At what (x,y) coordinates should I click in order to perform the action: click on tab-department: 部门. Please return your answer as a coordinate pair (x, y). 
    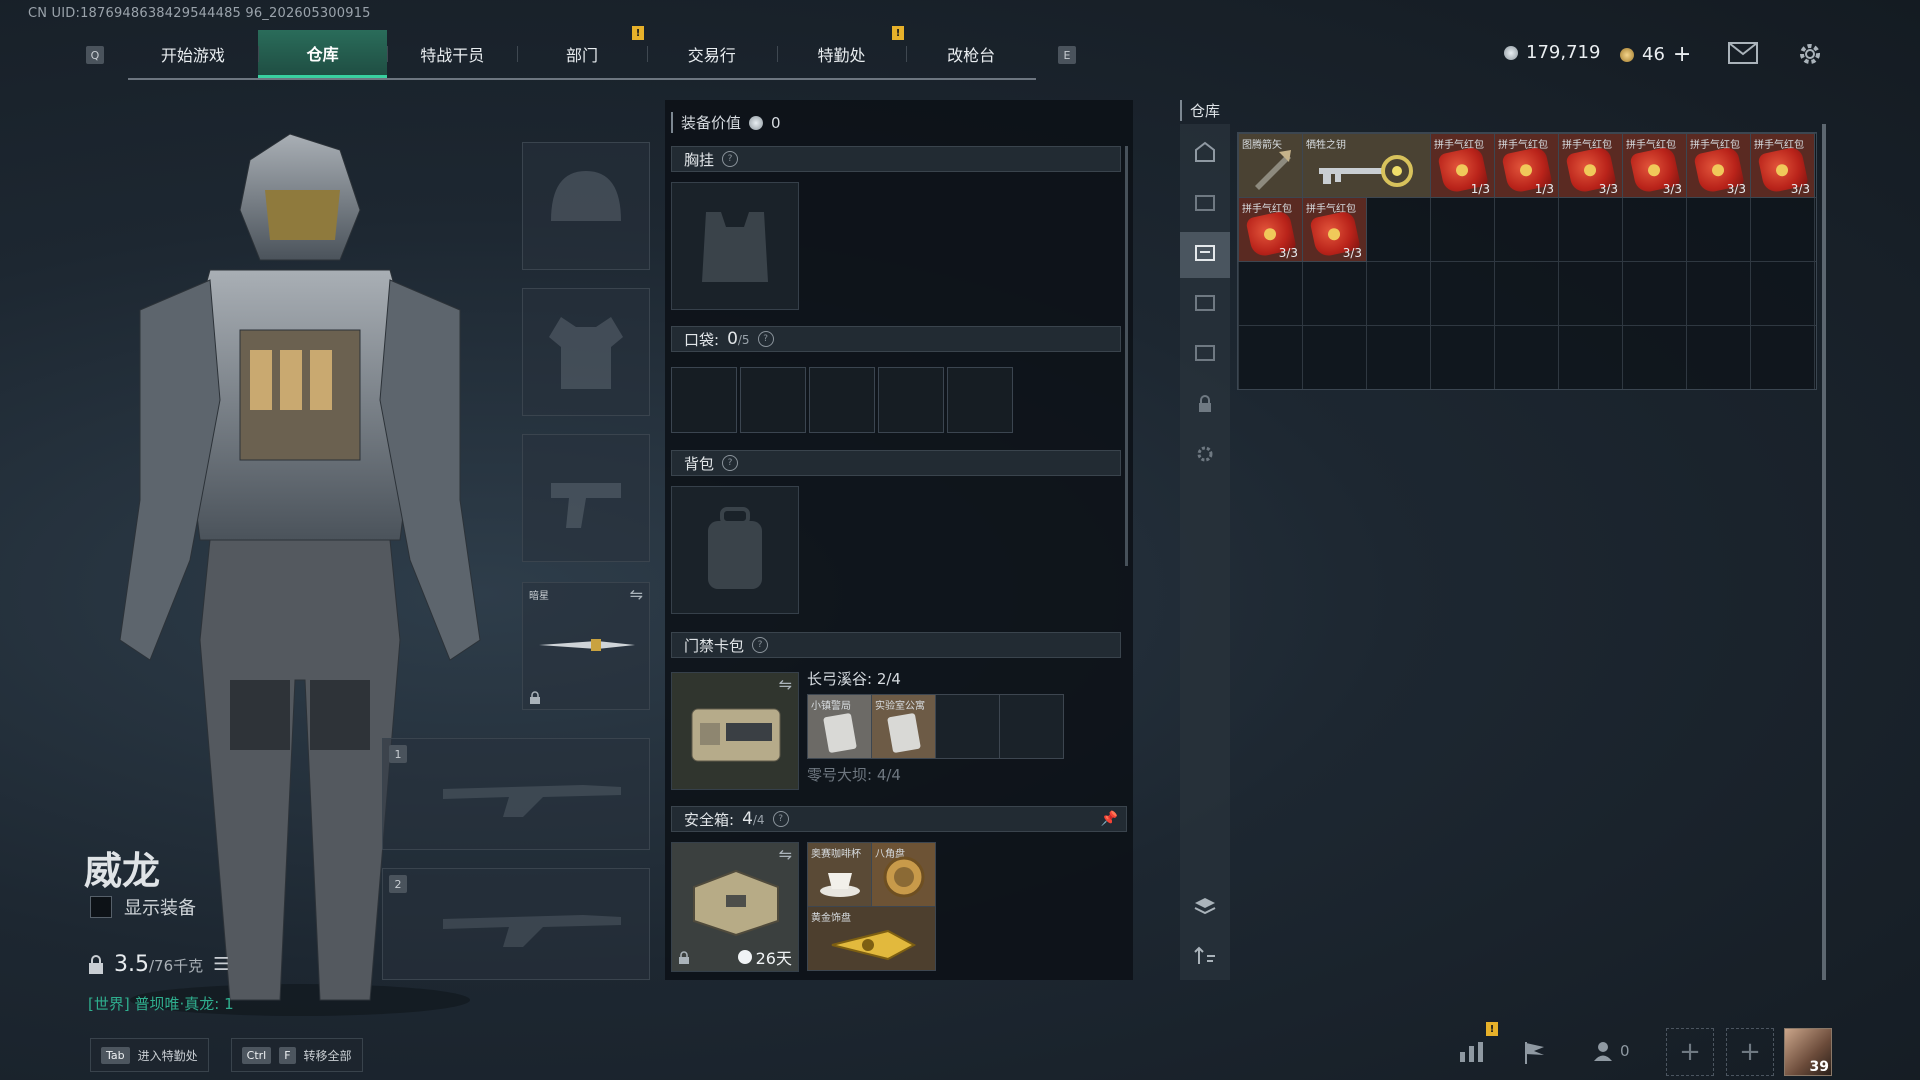
    Looking at the image, I should click on (582, 54).